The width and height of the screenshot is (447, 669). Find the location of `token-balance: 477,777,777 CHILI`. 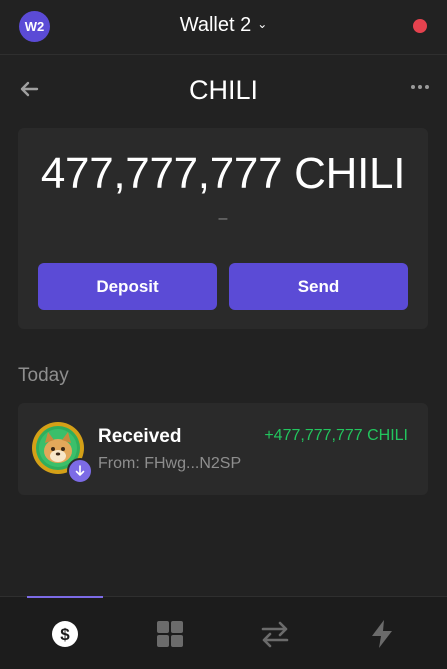

token-balance: 477,777,777 CHILI is located at coordinates (223, 173).